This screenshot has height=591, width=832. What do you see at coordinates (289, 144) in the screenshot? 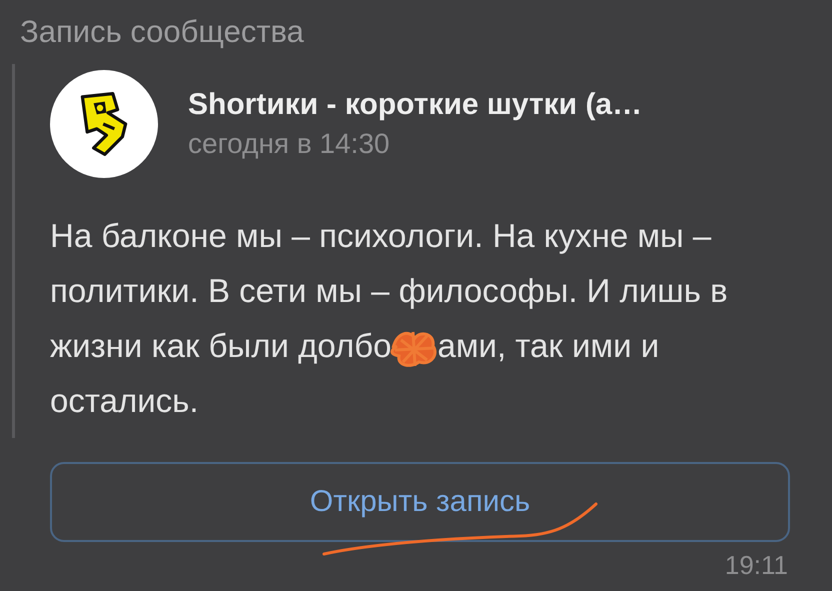
I see `post-date: сегодня в 14:30` at bounding box center [289, 144].